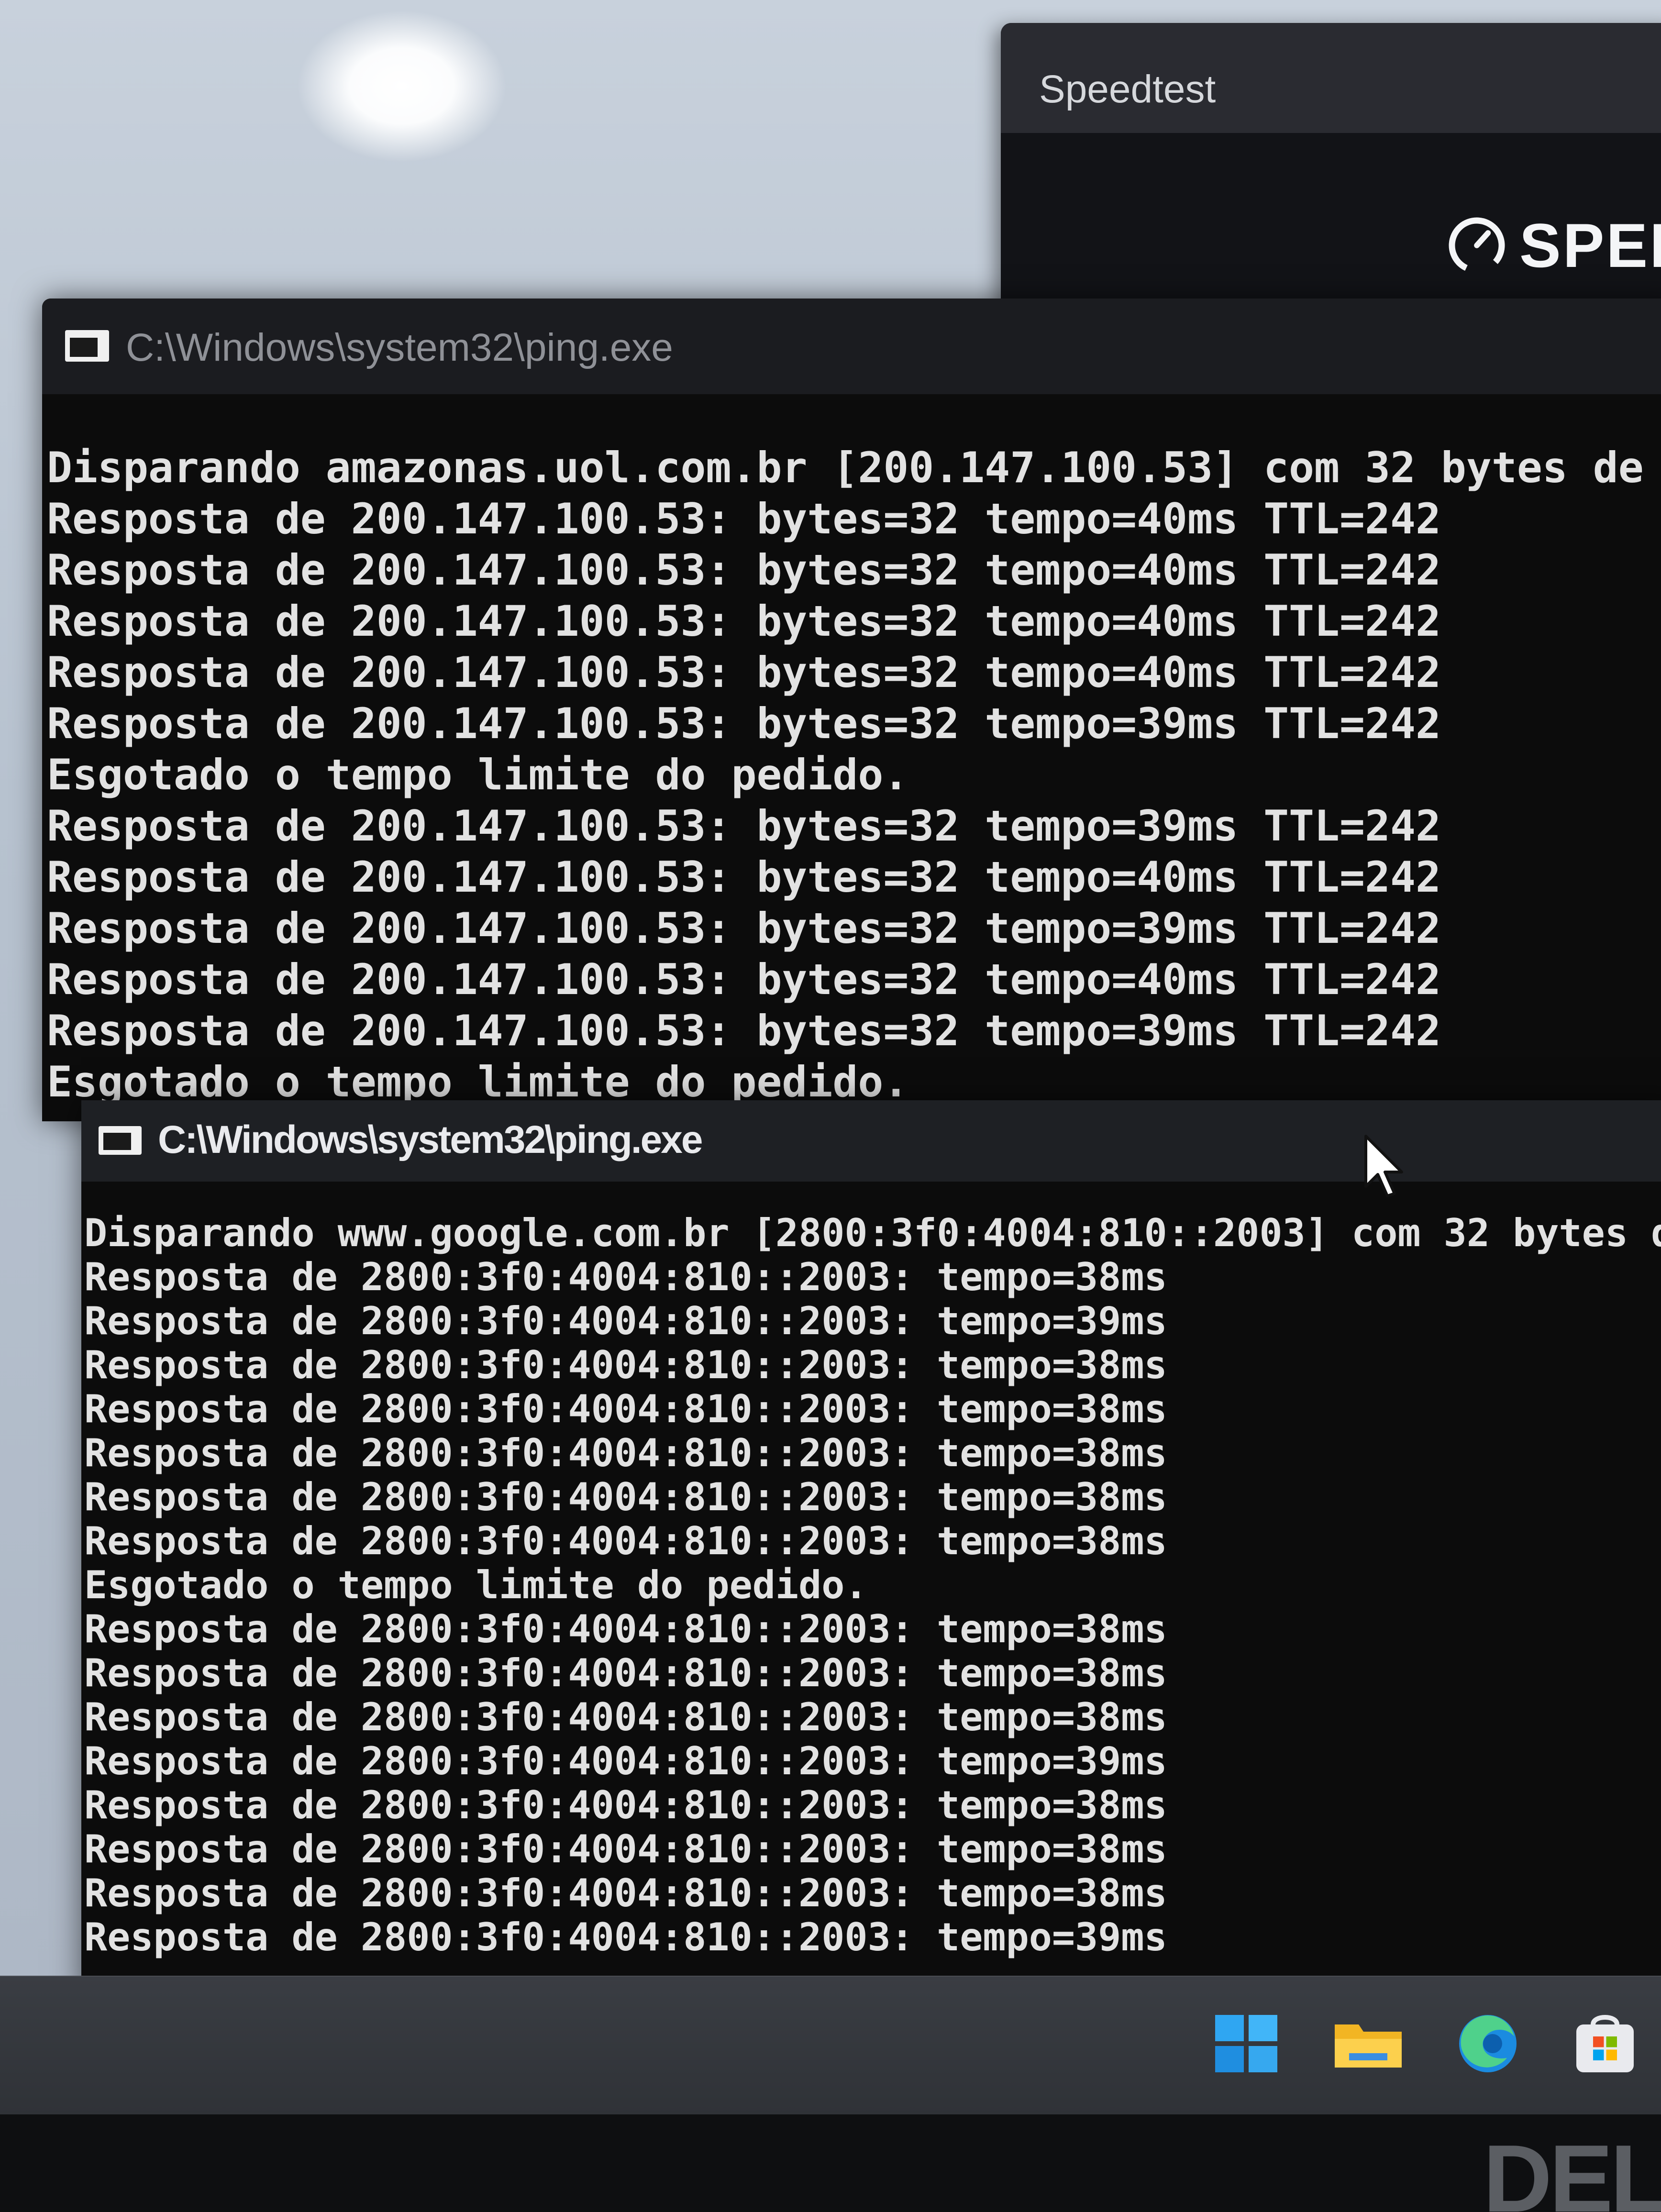 The width and height of the screenshot is (1661, 2212). What do you see at coordinates (1368, 2043) in the screenshot?
I see `file-explorer-icon` at bounding box center [1368, 2043].